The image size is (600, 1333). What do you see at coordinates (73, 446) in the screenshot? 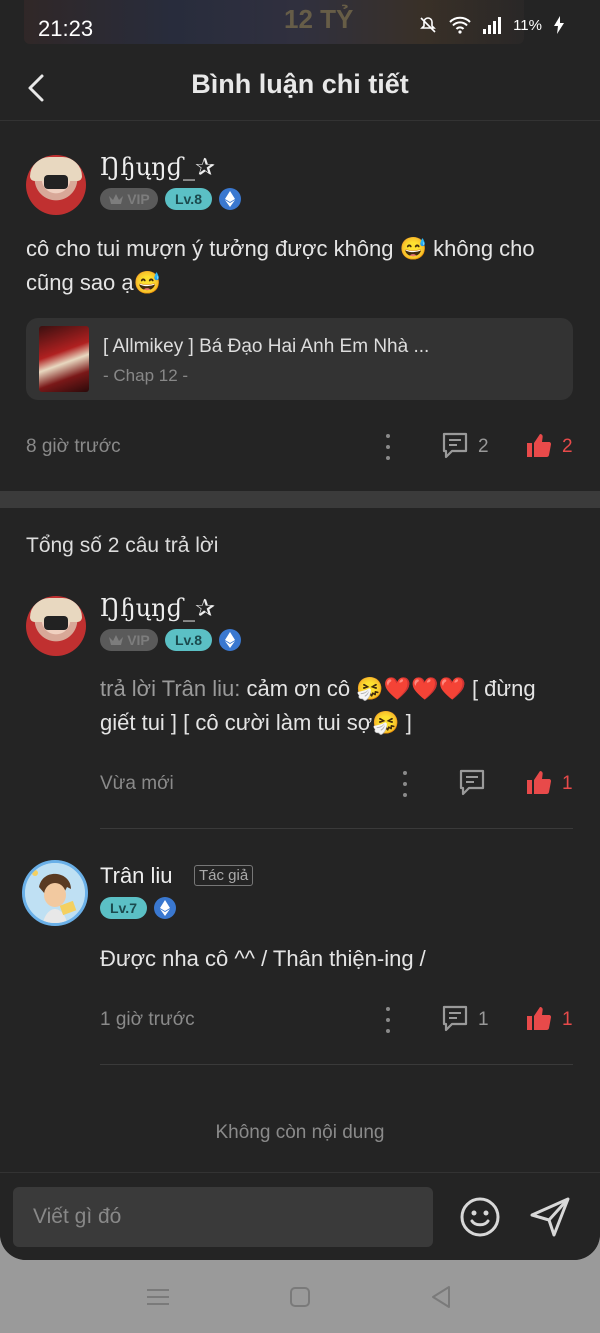
I see `comment-time: 8 giờ trước` at bounding box center [73, 446].